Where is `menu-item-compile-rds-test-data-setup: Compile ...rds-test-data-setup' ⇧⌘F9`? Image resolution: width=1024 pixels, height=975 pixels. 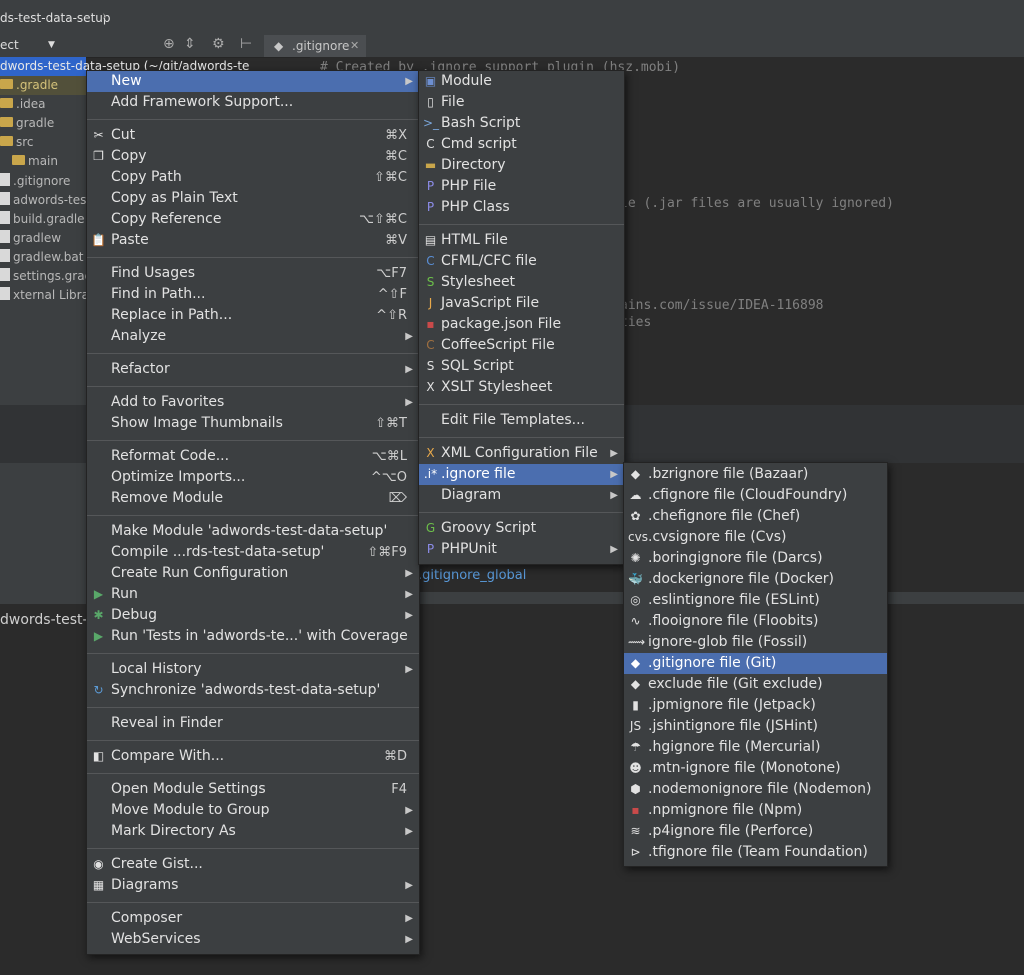 menu-item-compile-rds-test-data-setup: Compile ...rds-test-data-setup' ⇧⌘F9 is located at coordinates (253, 552).